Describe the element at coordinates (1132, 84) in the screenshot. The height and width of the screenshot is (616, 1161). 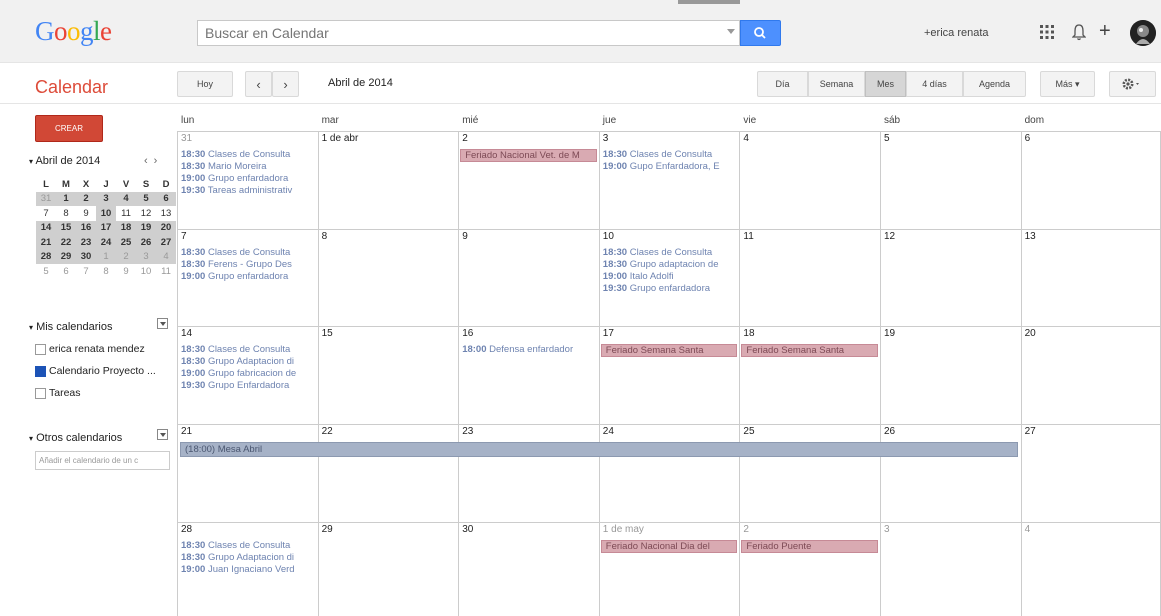
I see `settings-button` at that location.